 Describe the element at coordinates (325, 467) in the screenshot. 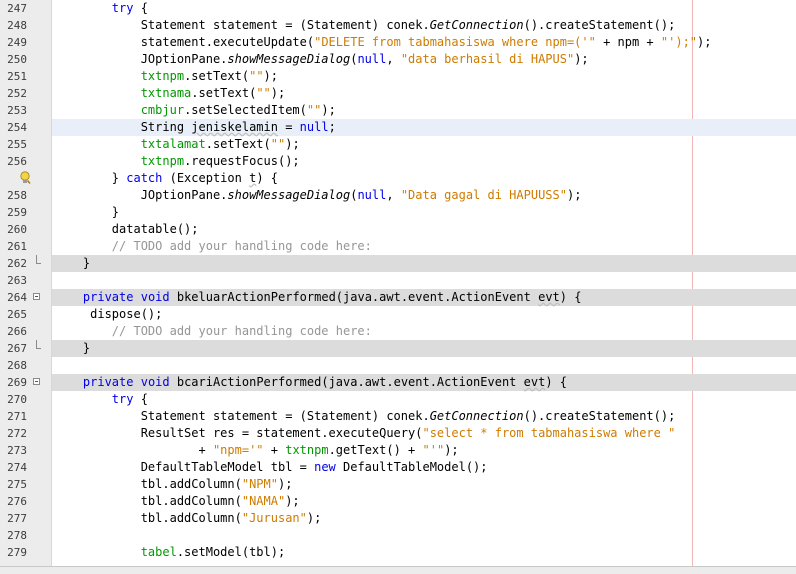

I see `code-token: new` at that location.